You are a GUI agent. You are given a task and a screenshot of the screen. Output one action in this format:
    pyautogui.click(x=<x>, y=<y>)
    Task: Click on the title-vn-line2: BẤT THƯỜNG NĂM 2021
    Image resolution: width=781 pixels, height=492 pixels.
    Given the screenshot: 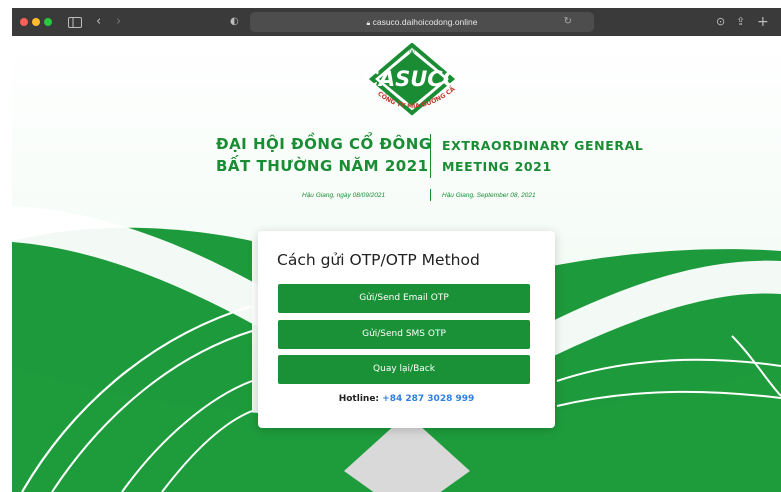 What is the action you would take?
    pyautogui.click(x=322, y=166)
    